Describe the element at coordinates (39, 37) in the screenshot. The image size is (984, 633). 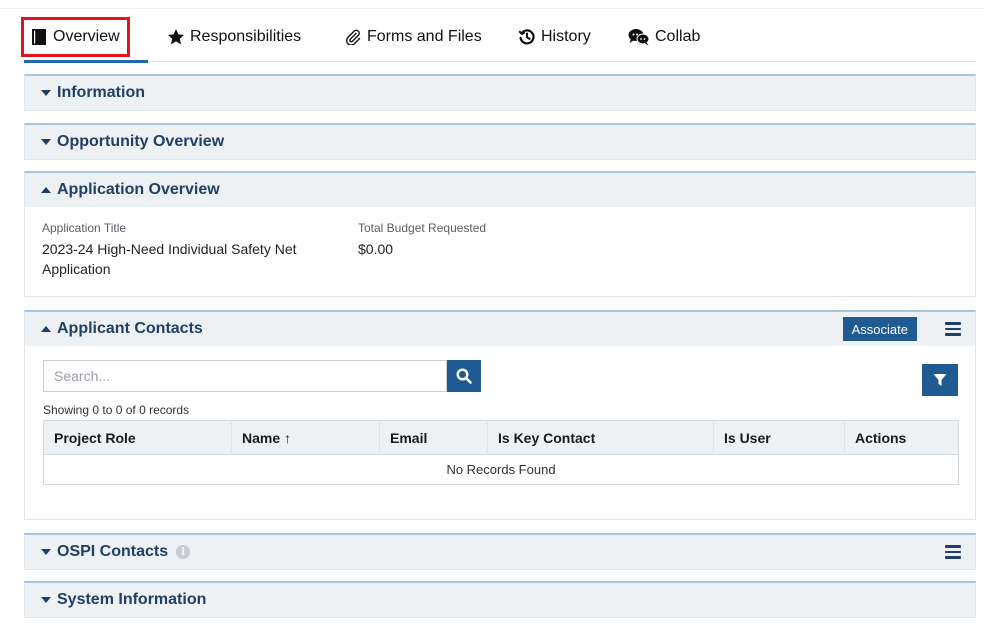
I see `book-icon` at that location.